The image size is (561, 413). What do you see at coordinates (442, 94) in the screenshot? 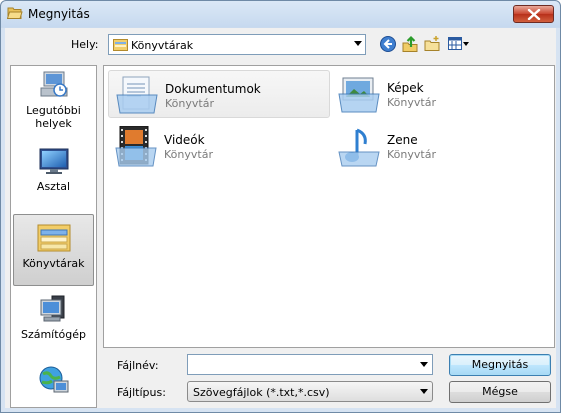
I see `list-item-pictures: Képek Könyvtár` at bounding box center [442, 94].